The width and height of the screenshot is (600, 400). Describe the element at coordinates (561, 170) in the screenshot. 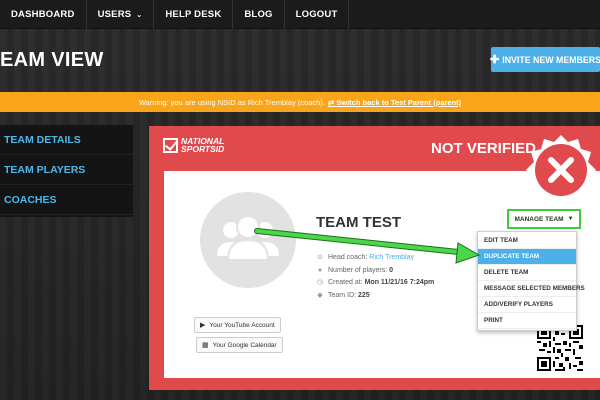

I see `not-verified-seal-icon` at that location.